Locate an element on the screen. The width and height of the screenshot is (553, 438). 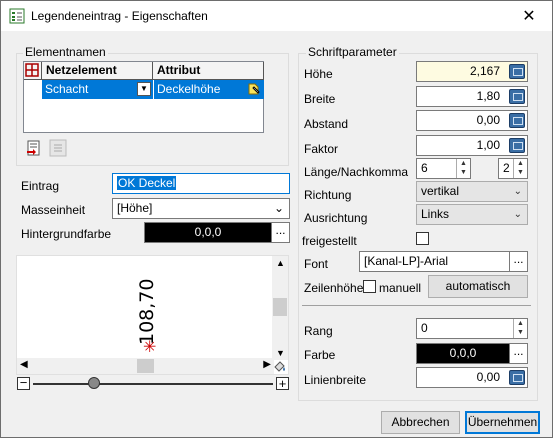
zoom-out-button: − is located at coordinates (23, 382).